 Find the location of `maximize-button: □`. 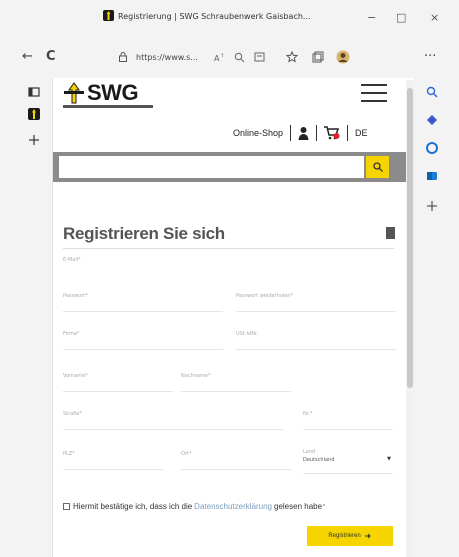

maximize-button: □ is located at coordinates (401, 17).